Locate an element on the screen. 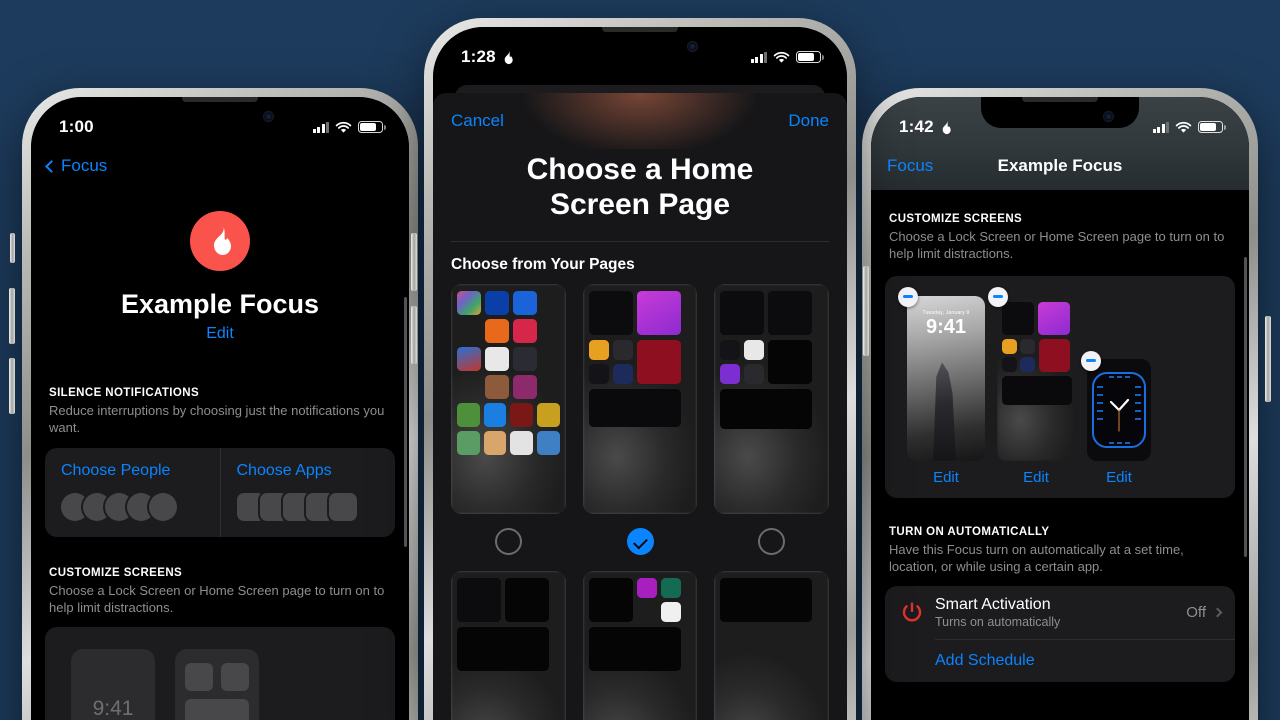  modal-title-line1: Choose a Home is located at coordinates (640, 169).